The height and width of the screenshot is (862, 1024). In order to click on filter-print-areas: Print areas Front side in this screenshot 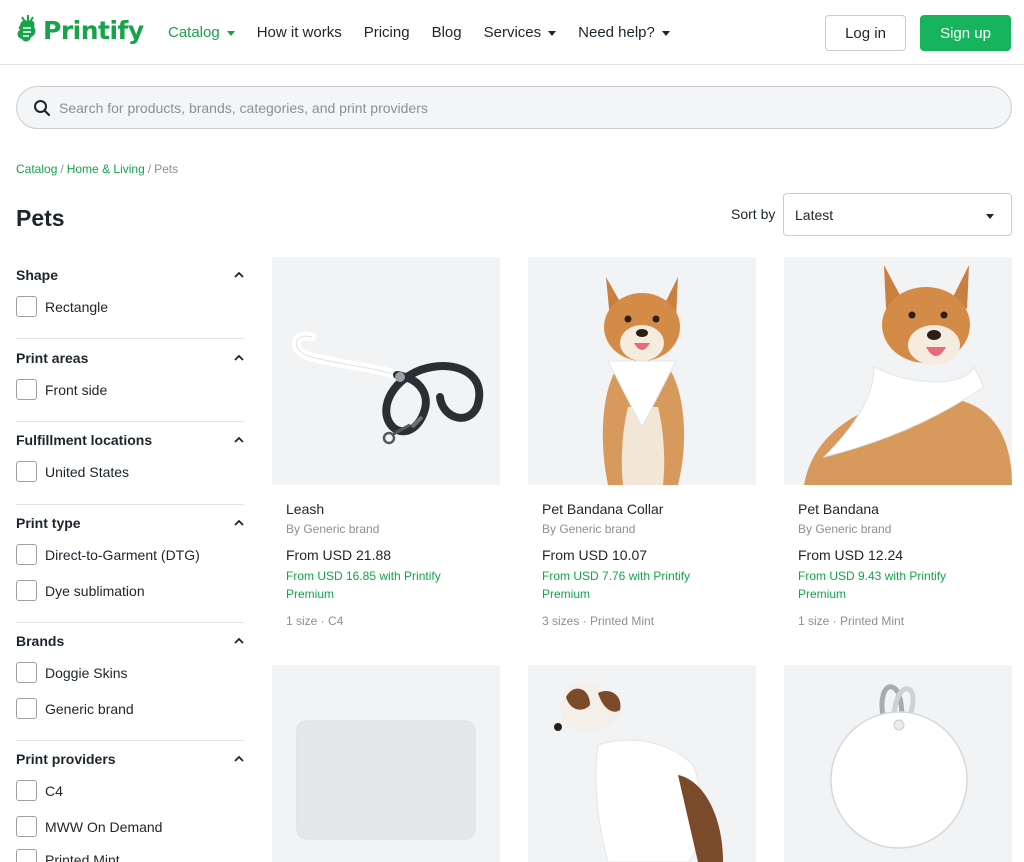, I will do `click(130, 385)`.